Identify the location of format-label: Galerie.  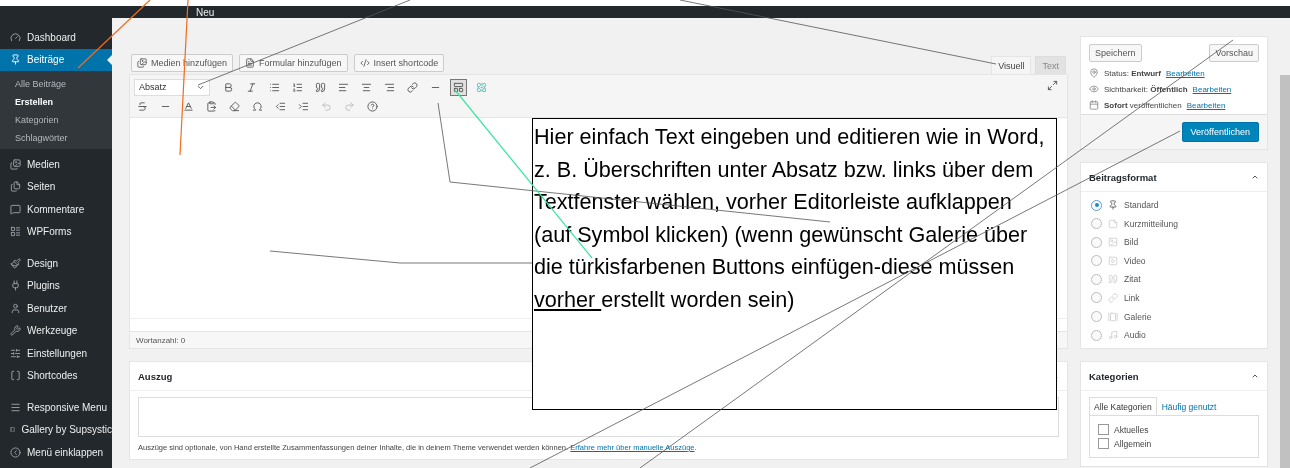
(1138, 316).